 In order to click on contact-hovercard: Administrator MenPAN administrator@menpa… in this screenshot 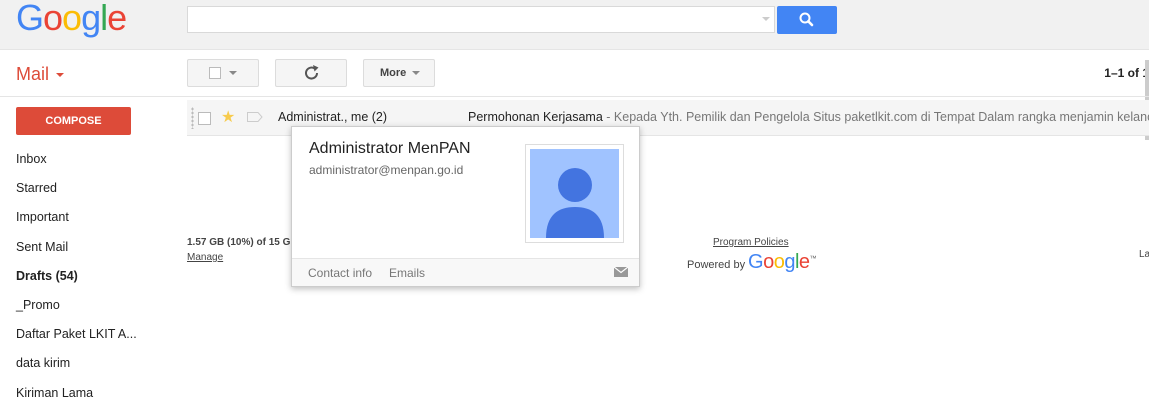, I will do `click(465, 206)`.